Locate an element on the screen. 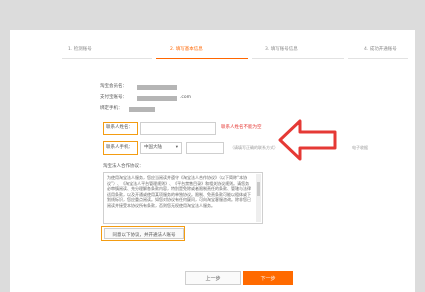  bind-phone-label: 绑定手机： is located at coordinates (111, 108).